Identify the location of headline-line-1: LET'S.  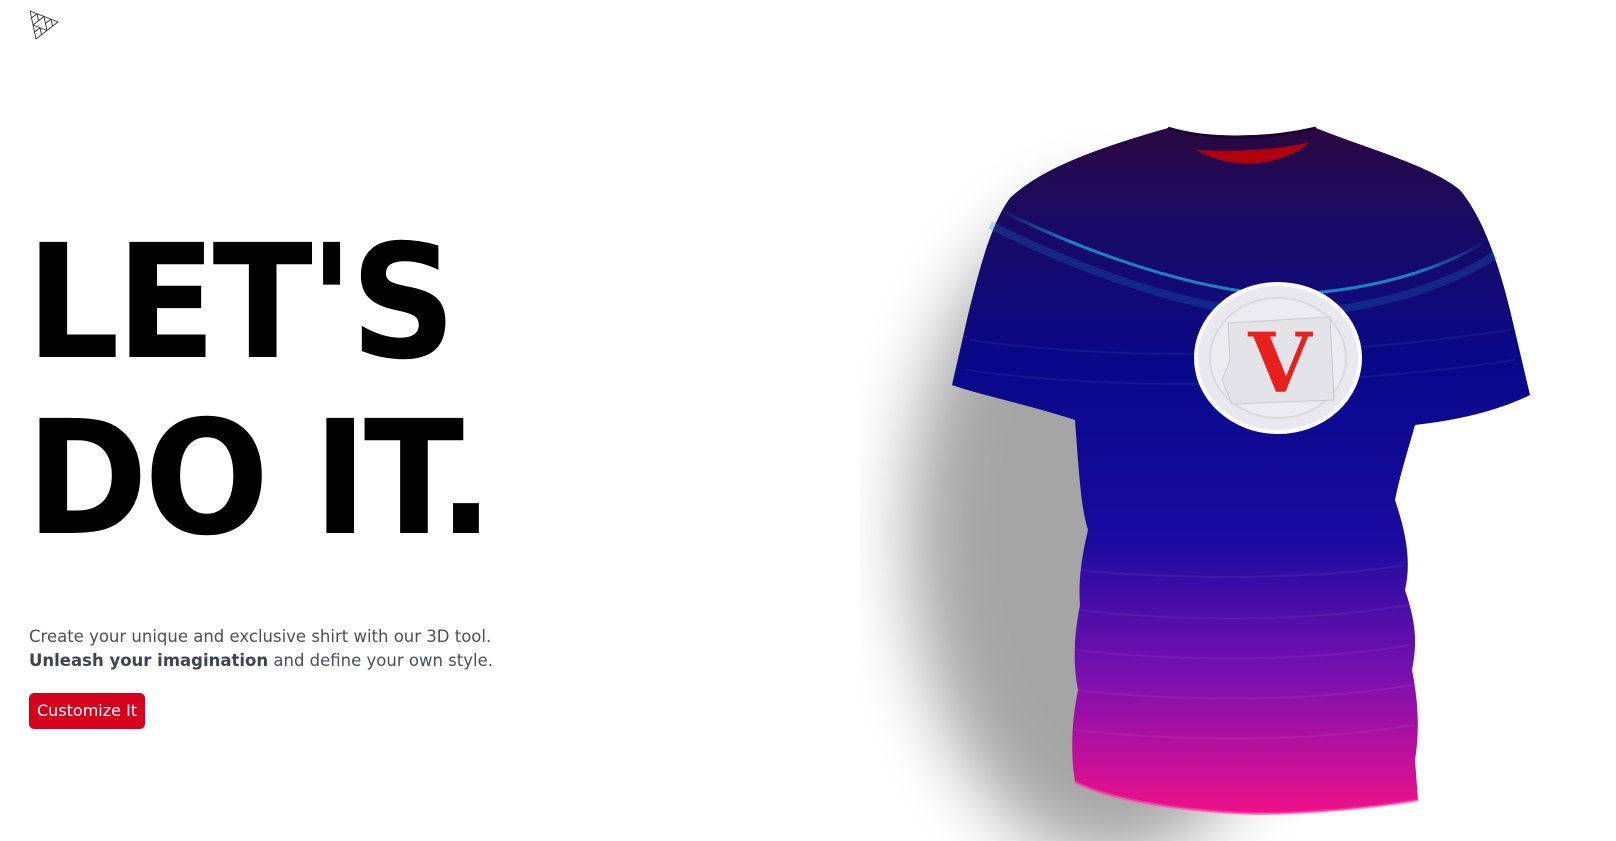
(241, 303).